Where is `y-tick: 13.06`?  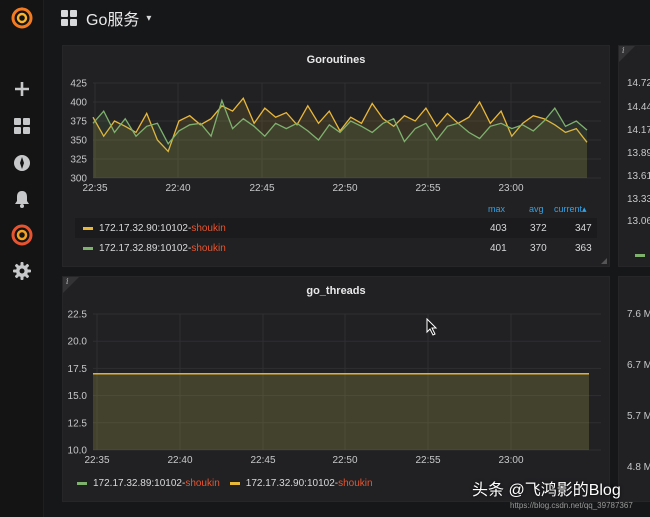 y-tick: 13.06 is located at coordinates (638, 221).